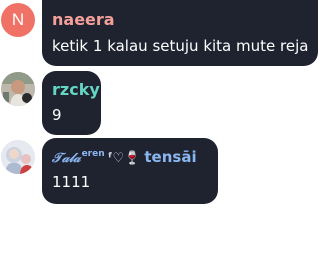 The height and width of the screenshot is (254, 320). I want to click on message-text: 9, so click(57, 115).